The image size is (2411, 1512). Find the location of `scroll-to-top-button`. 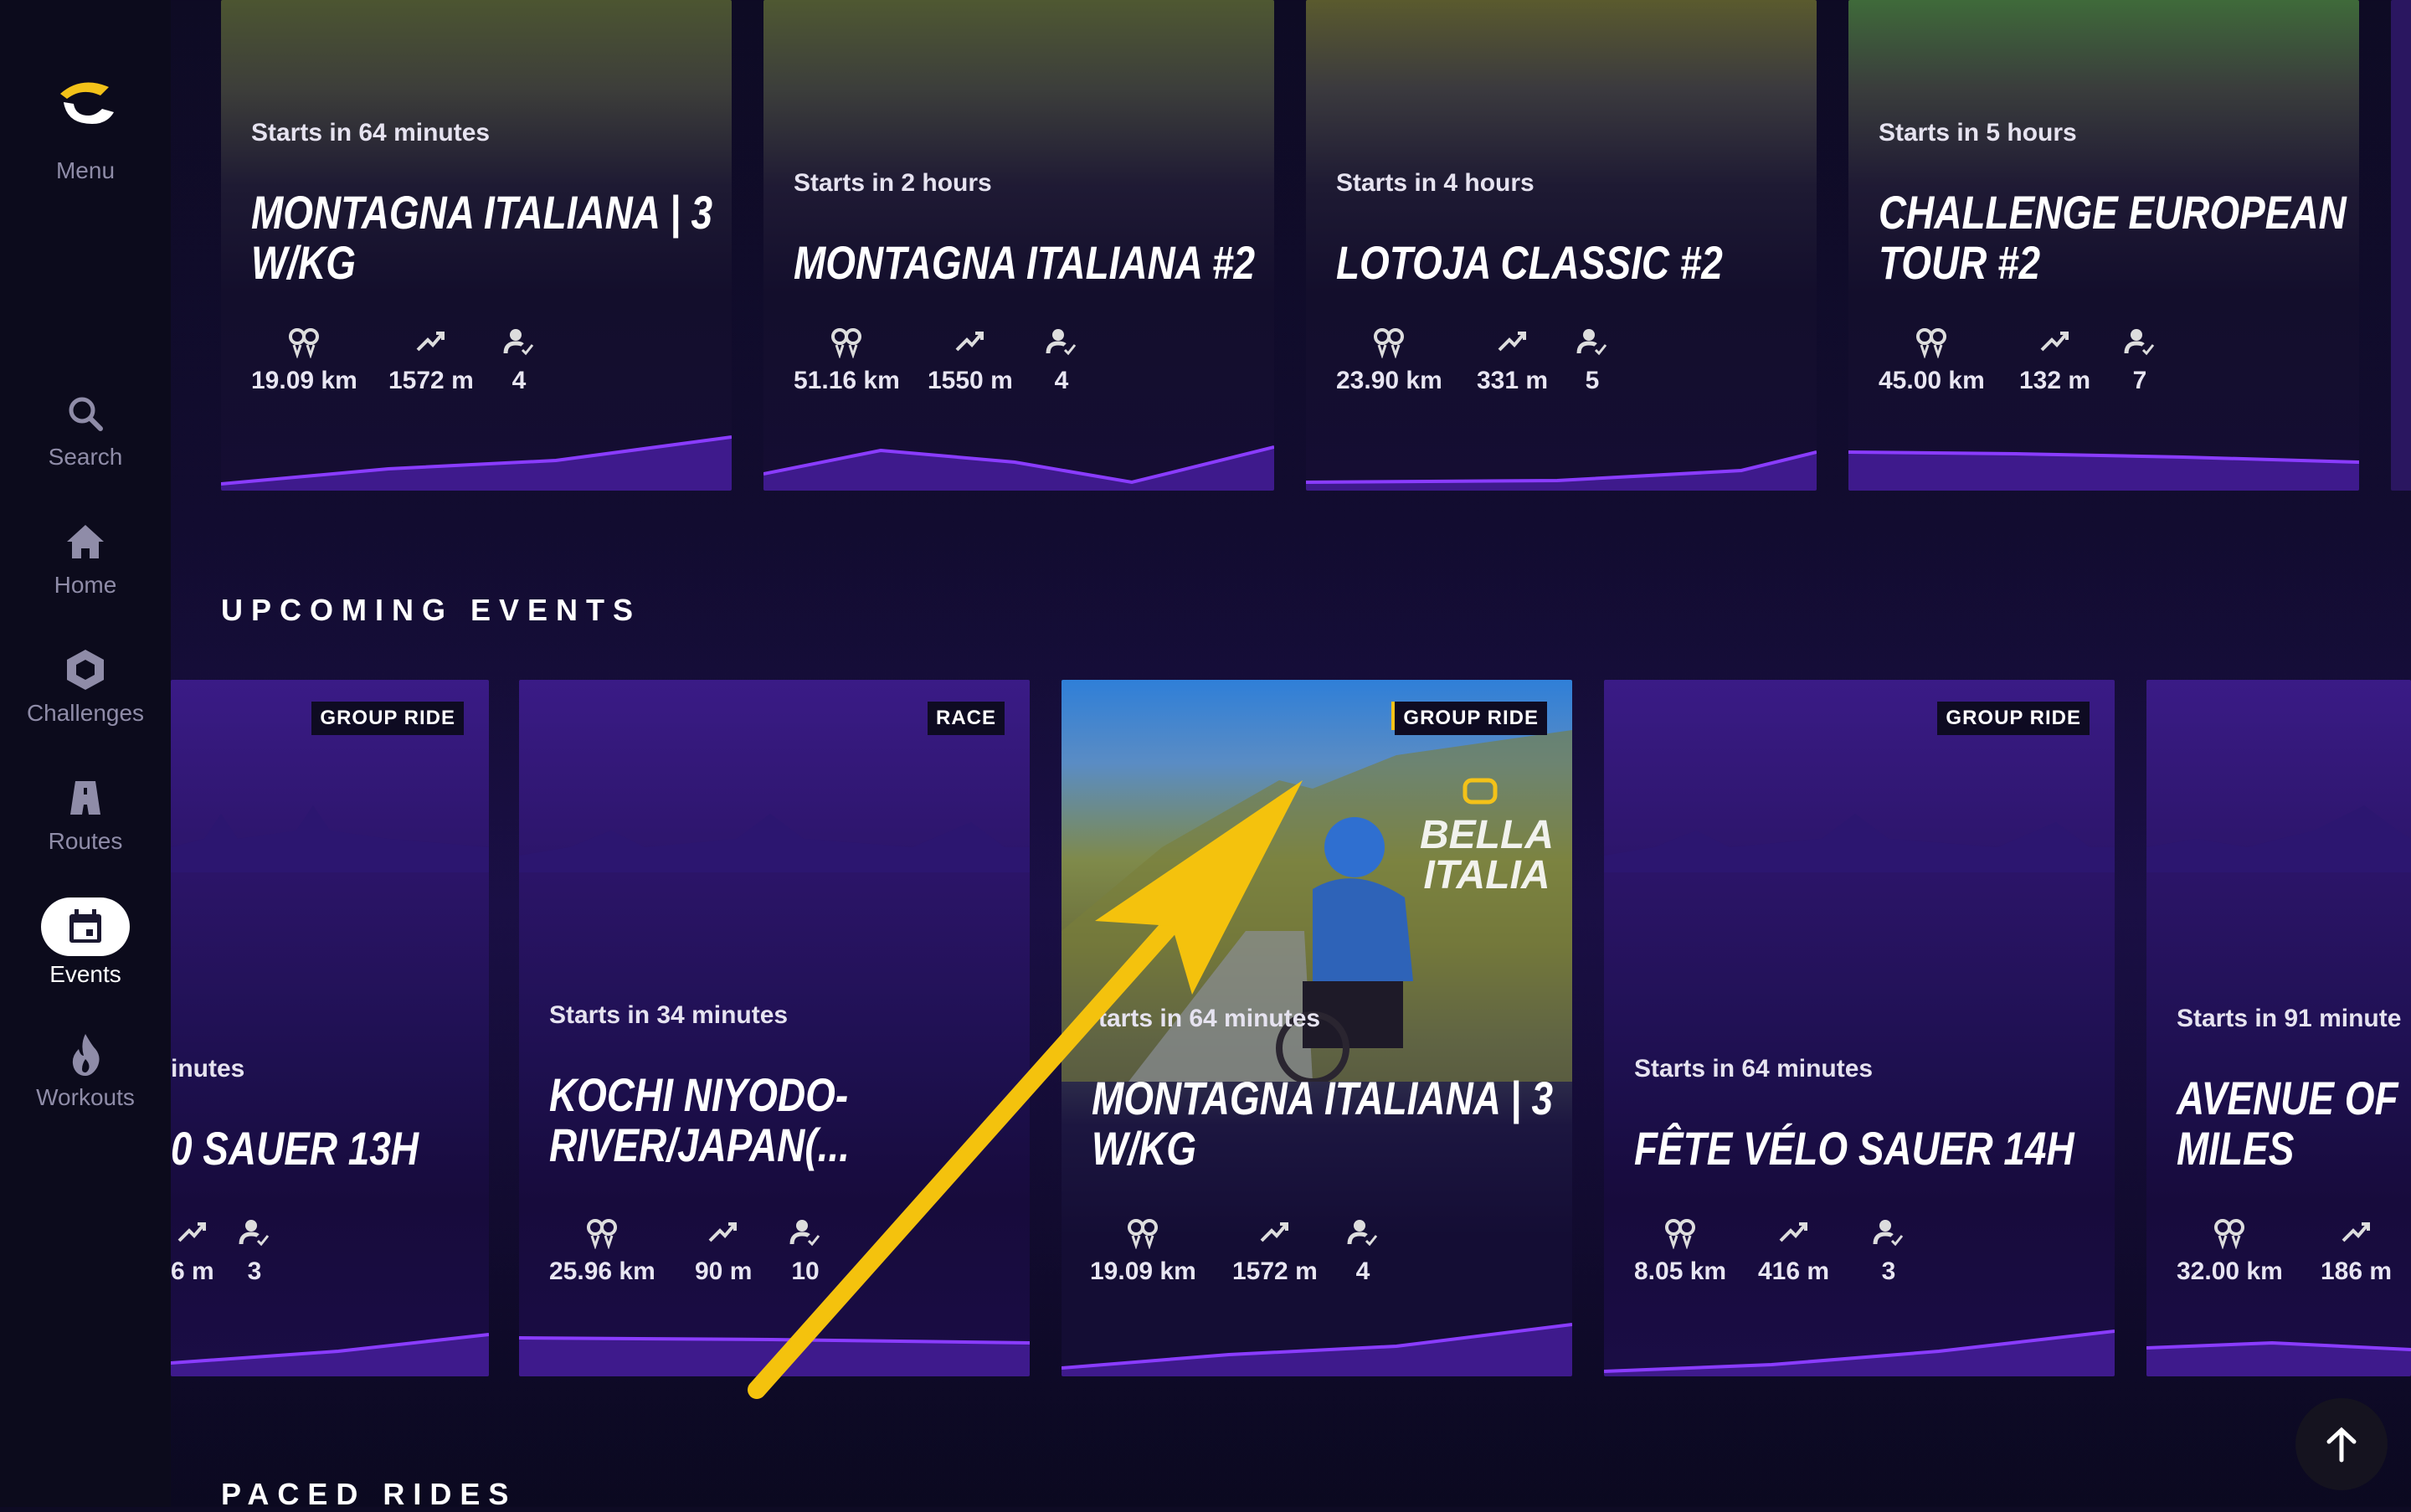

scroll-to-top-button is located at coordinates (2341, 1444).